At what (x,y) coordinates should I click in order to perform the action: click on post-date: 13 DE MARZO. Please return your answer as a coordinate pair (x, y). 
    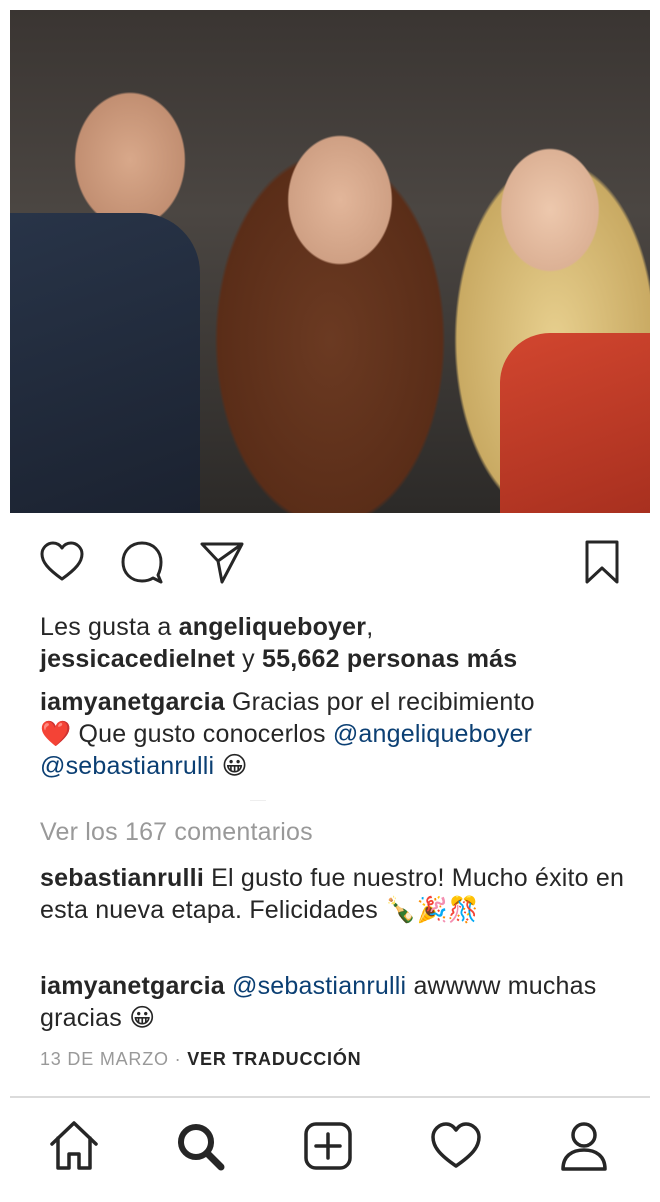
    Looking at the image, I should click on (104, 1059).